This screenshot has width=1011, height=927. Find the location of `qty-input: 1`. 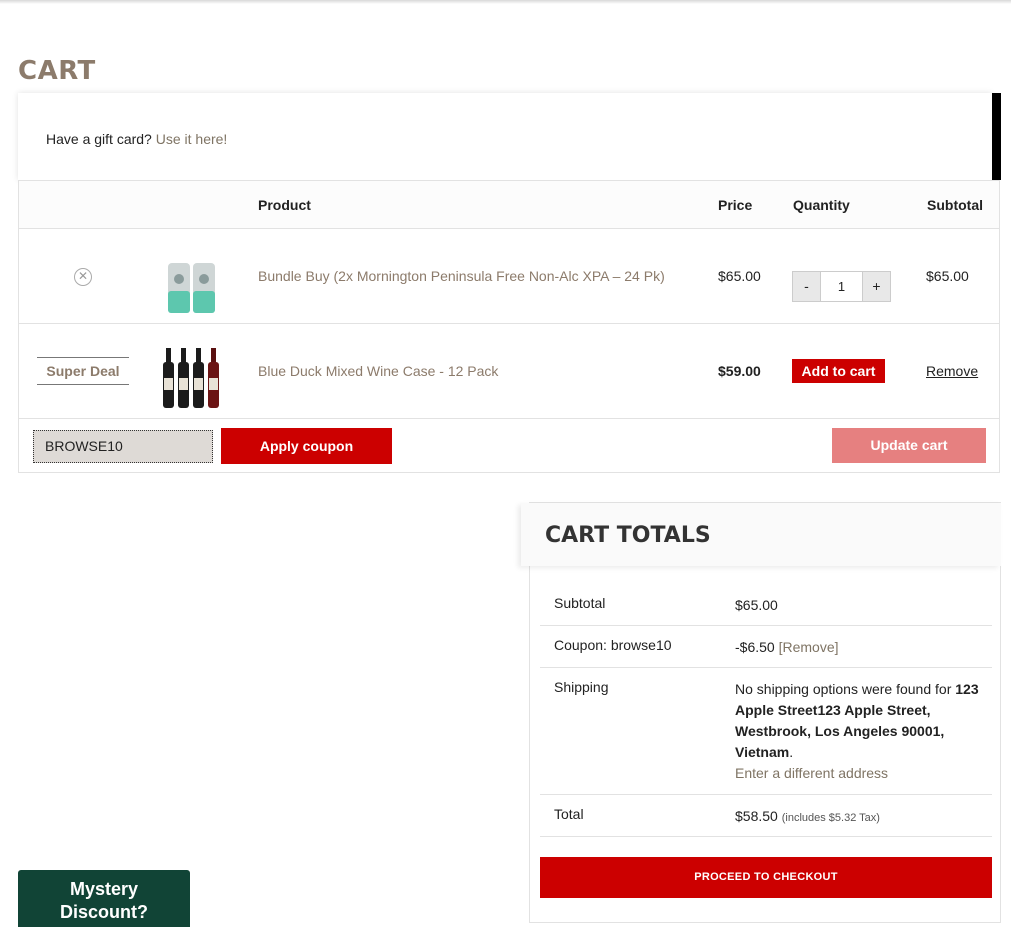

qty-input: 1 is located at coordinates (841, 286).